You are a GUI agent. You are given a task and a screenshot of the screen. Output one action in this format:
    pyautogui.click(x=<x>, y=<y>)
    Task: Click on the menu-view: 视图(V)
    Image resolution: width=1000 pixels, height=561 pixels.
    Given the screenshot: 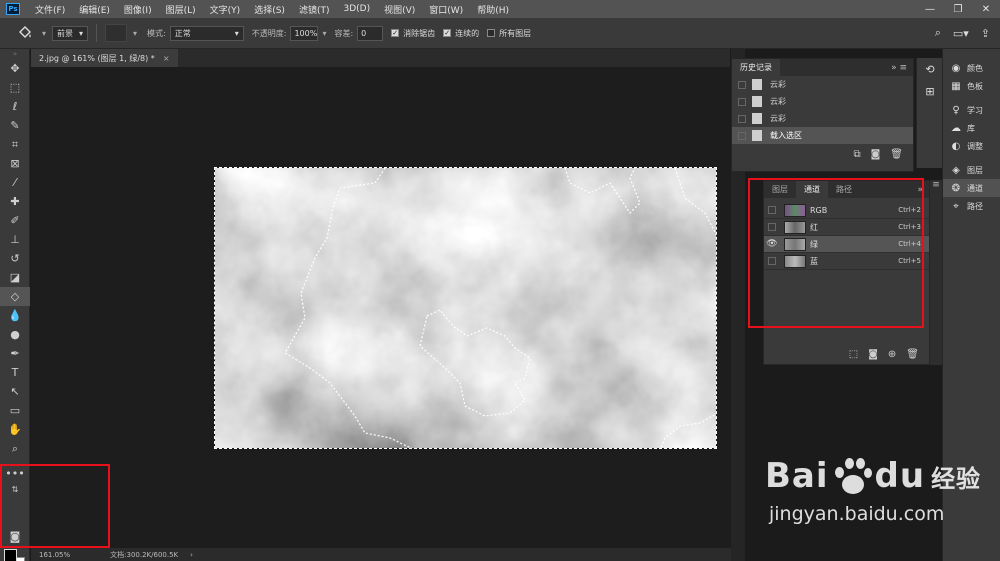 What is the action you would take?
    pyautogui.click(x=399, y=9)
    